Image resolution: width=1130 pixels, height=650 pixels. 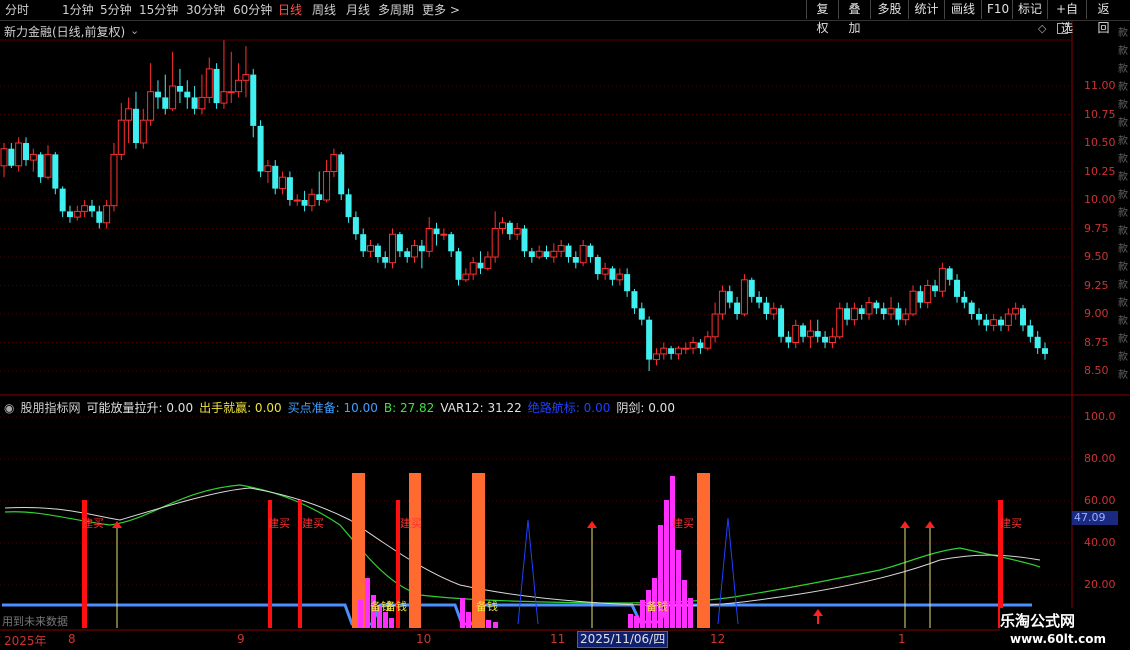 What do you see at coordinates (205, 10) in the screenshot?
I see `period-tab-4: 30分钟` at bounding box center [205, 10].